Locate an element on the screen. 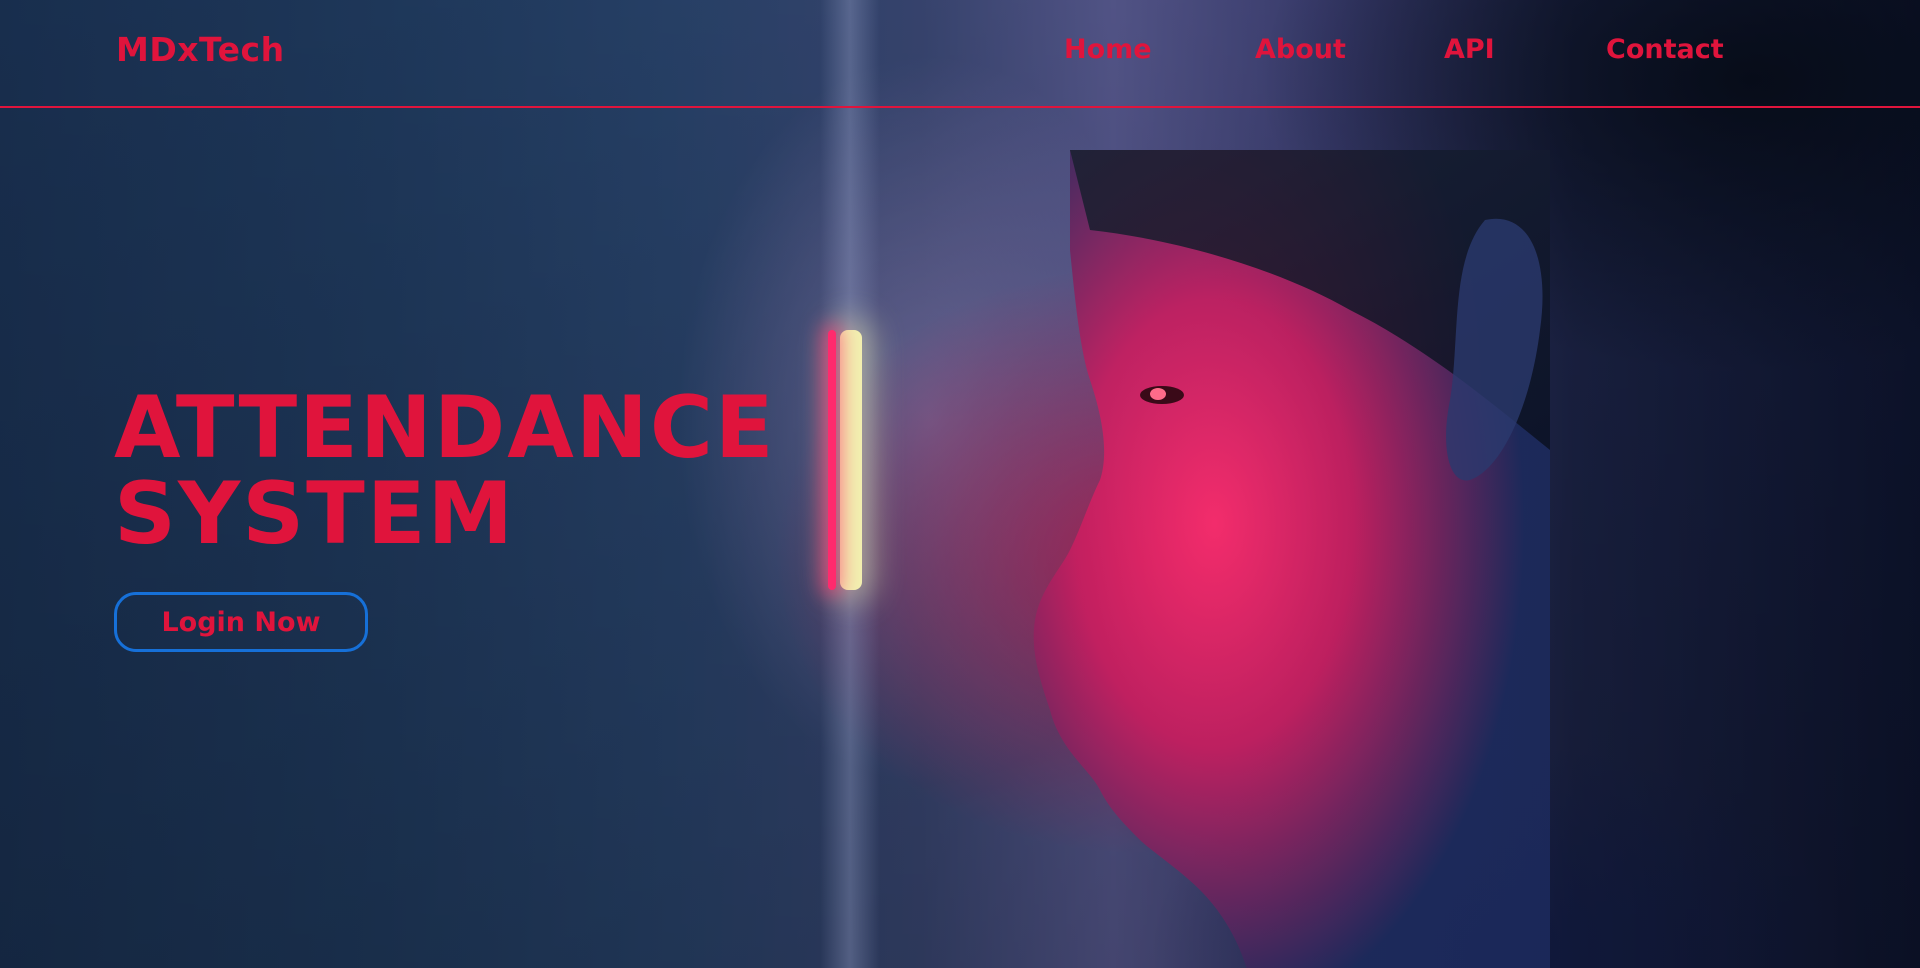 Image resolution: width=1920 pixels, height=968 pixels. nav-links: Home About API Contact is located at coordinates (960, 54).